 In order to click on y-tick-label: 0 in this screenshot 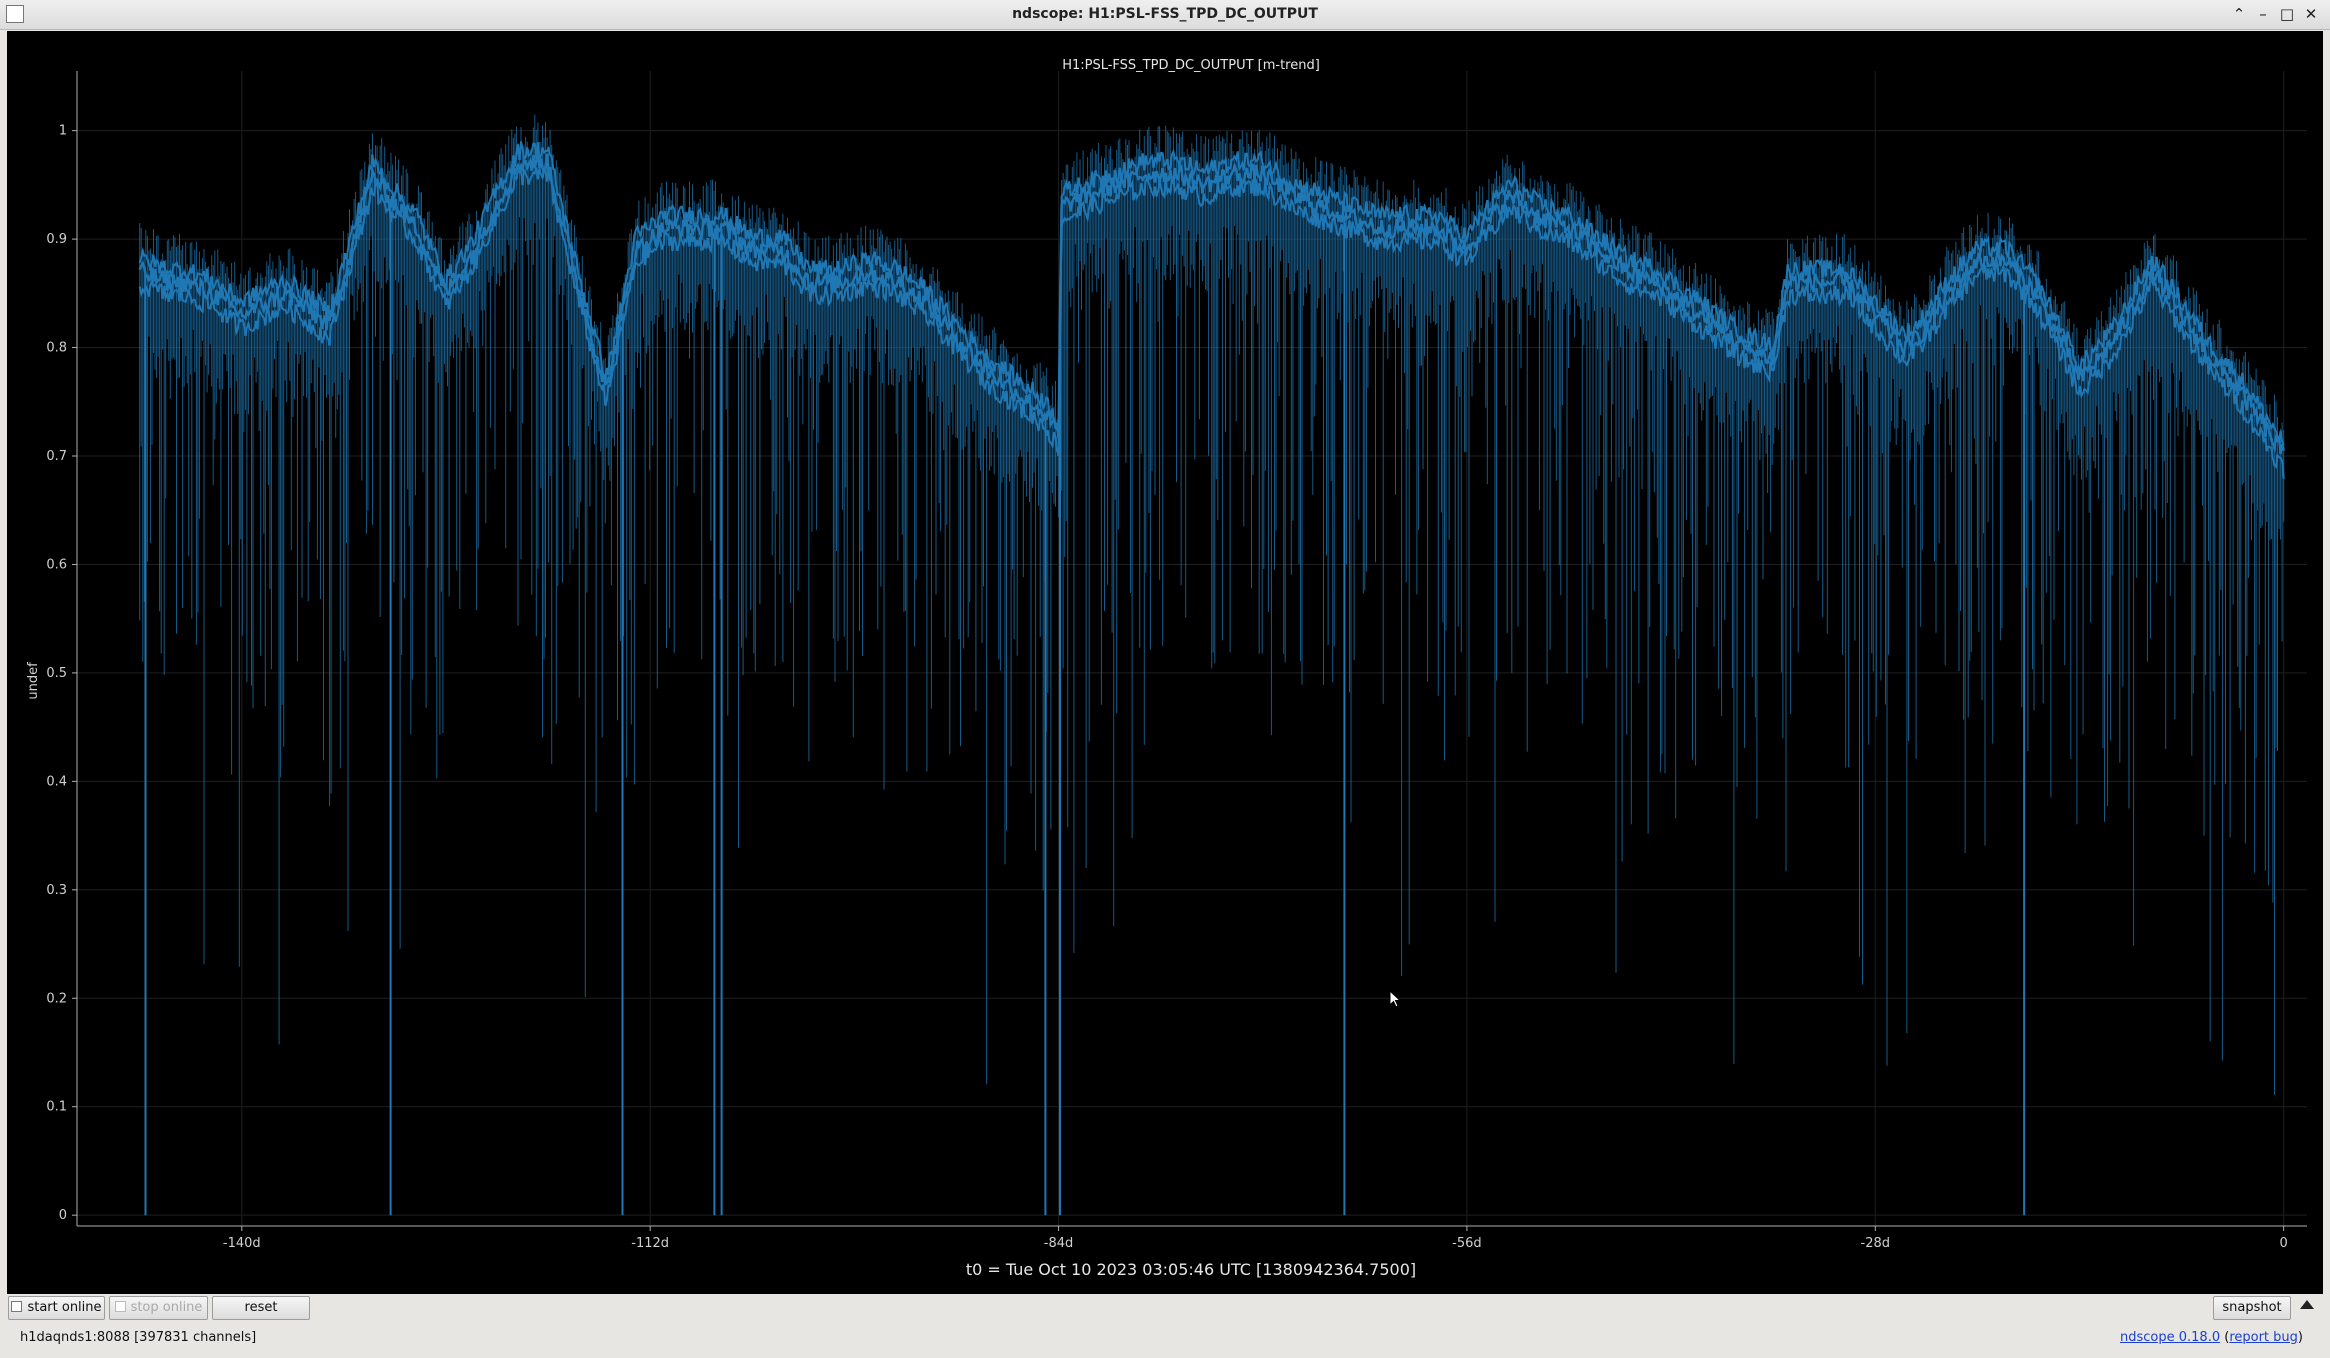, I will do `click(63, 1215)`.